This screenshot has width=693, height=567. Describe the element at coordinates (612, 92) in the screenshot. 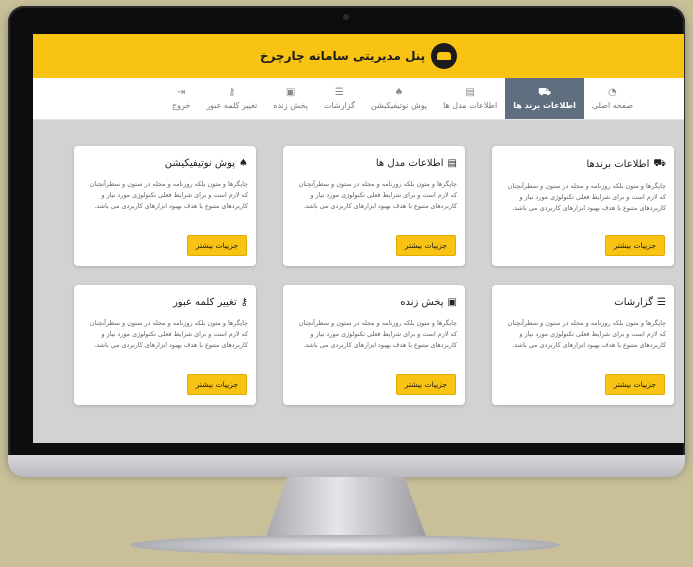

I see `dashboard-icon: ◔` at that location.